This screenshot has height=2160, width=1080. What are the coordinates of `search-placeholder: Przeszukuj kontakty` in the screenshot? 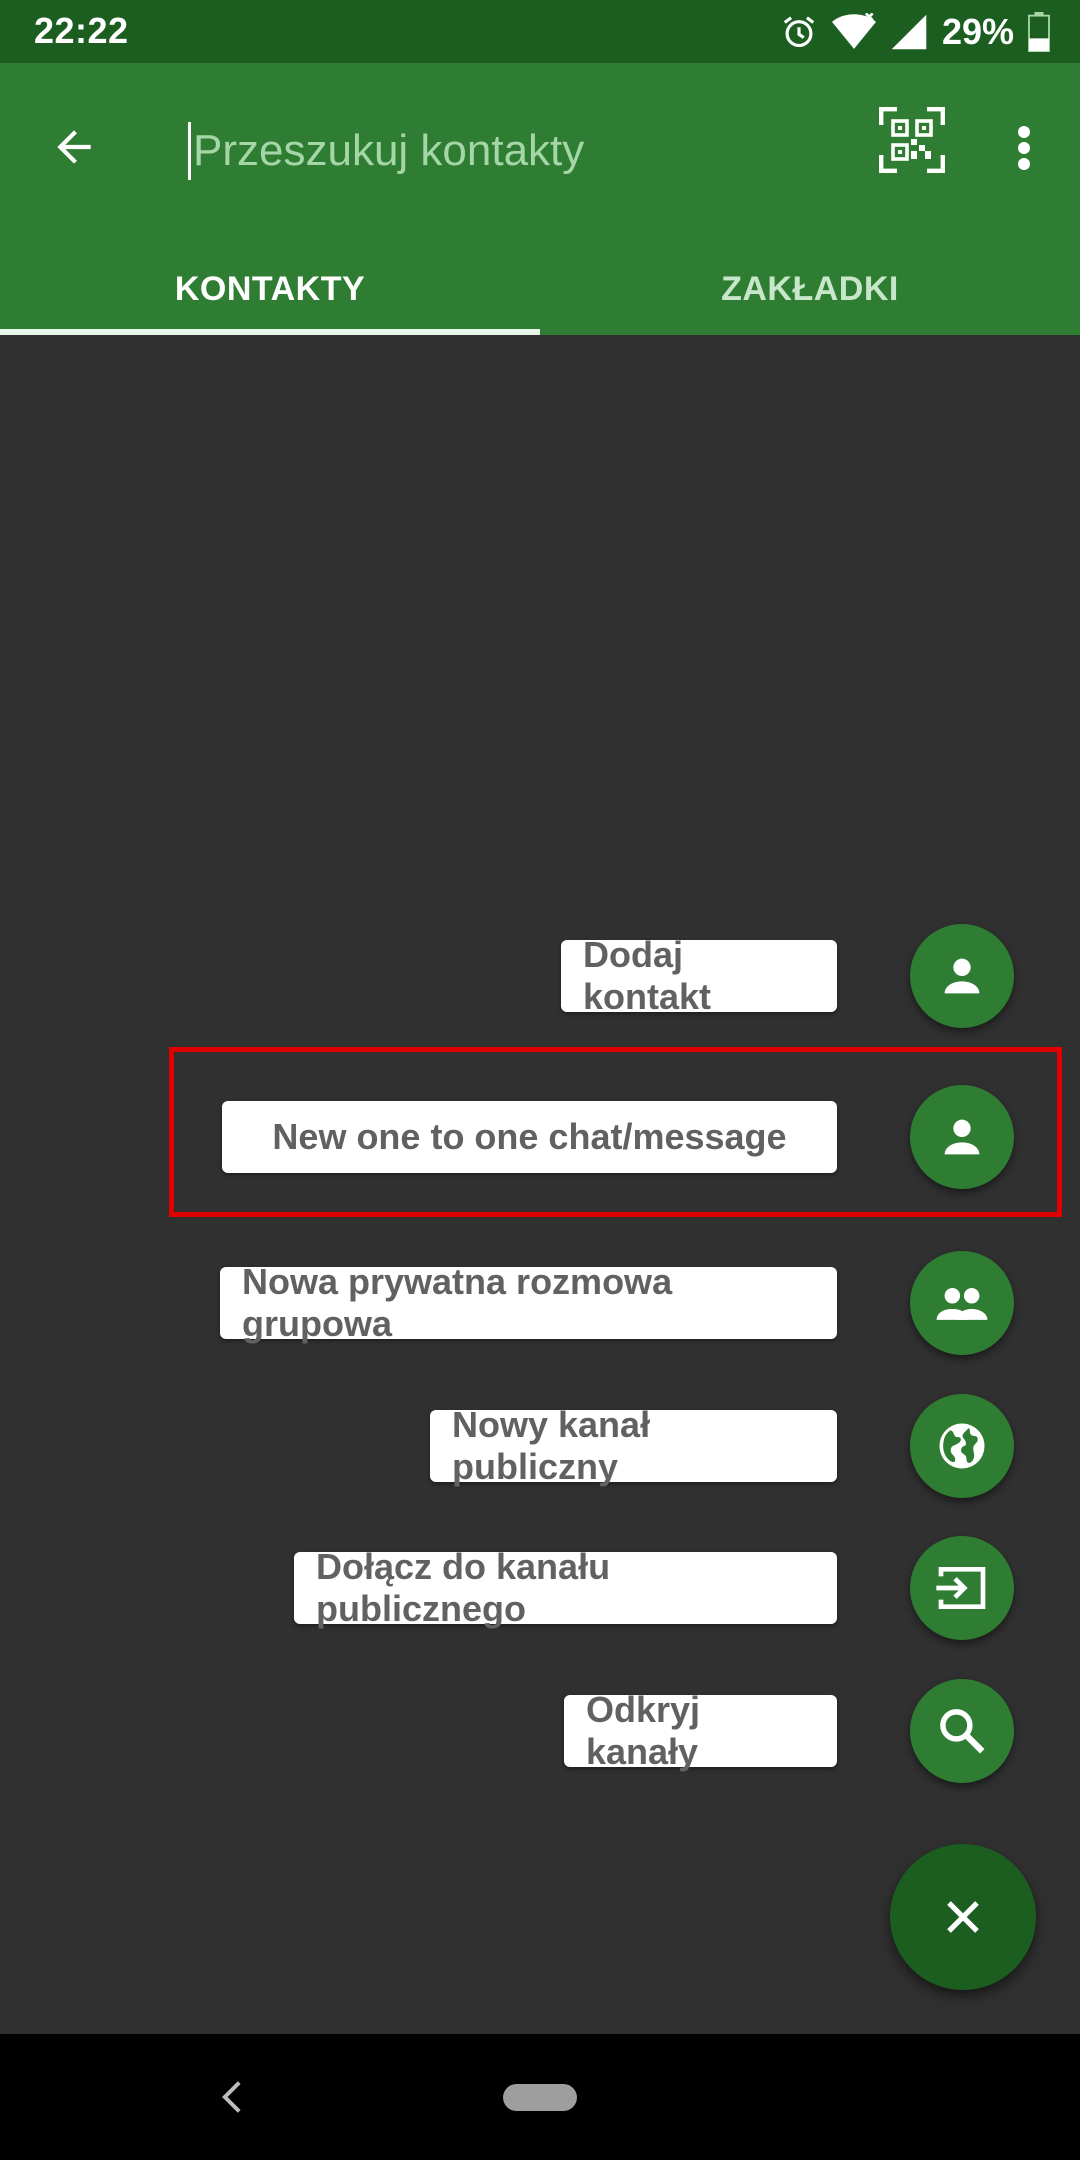 It's located at (389, 150).